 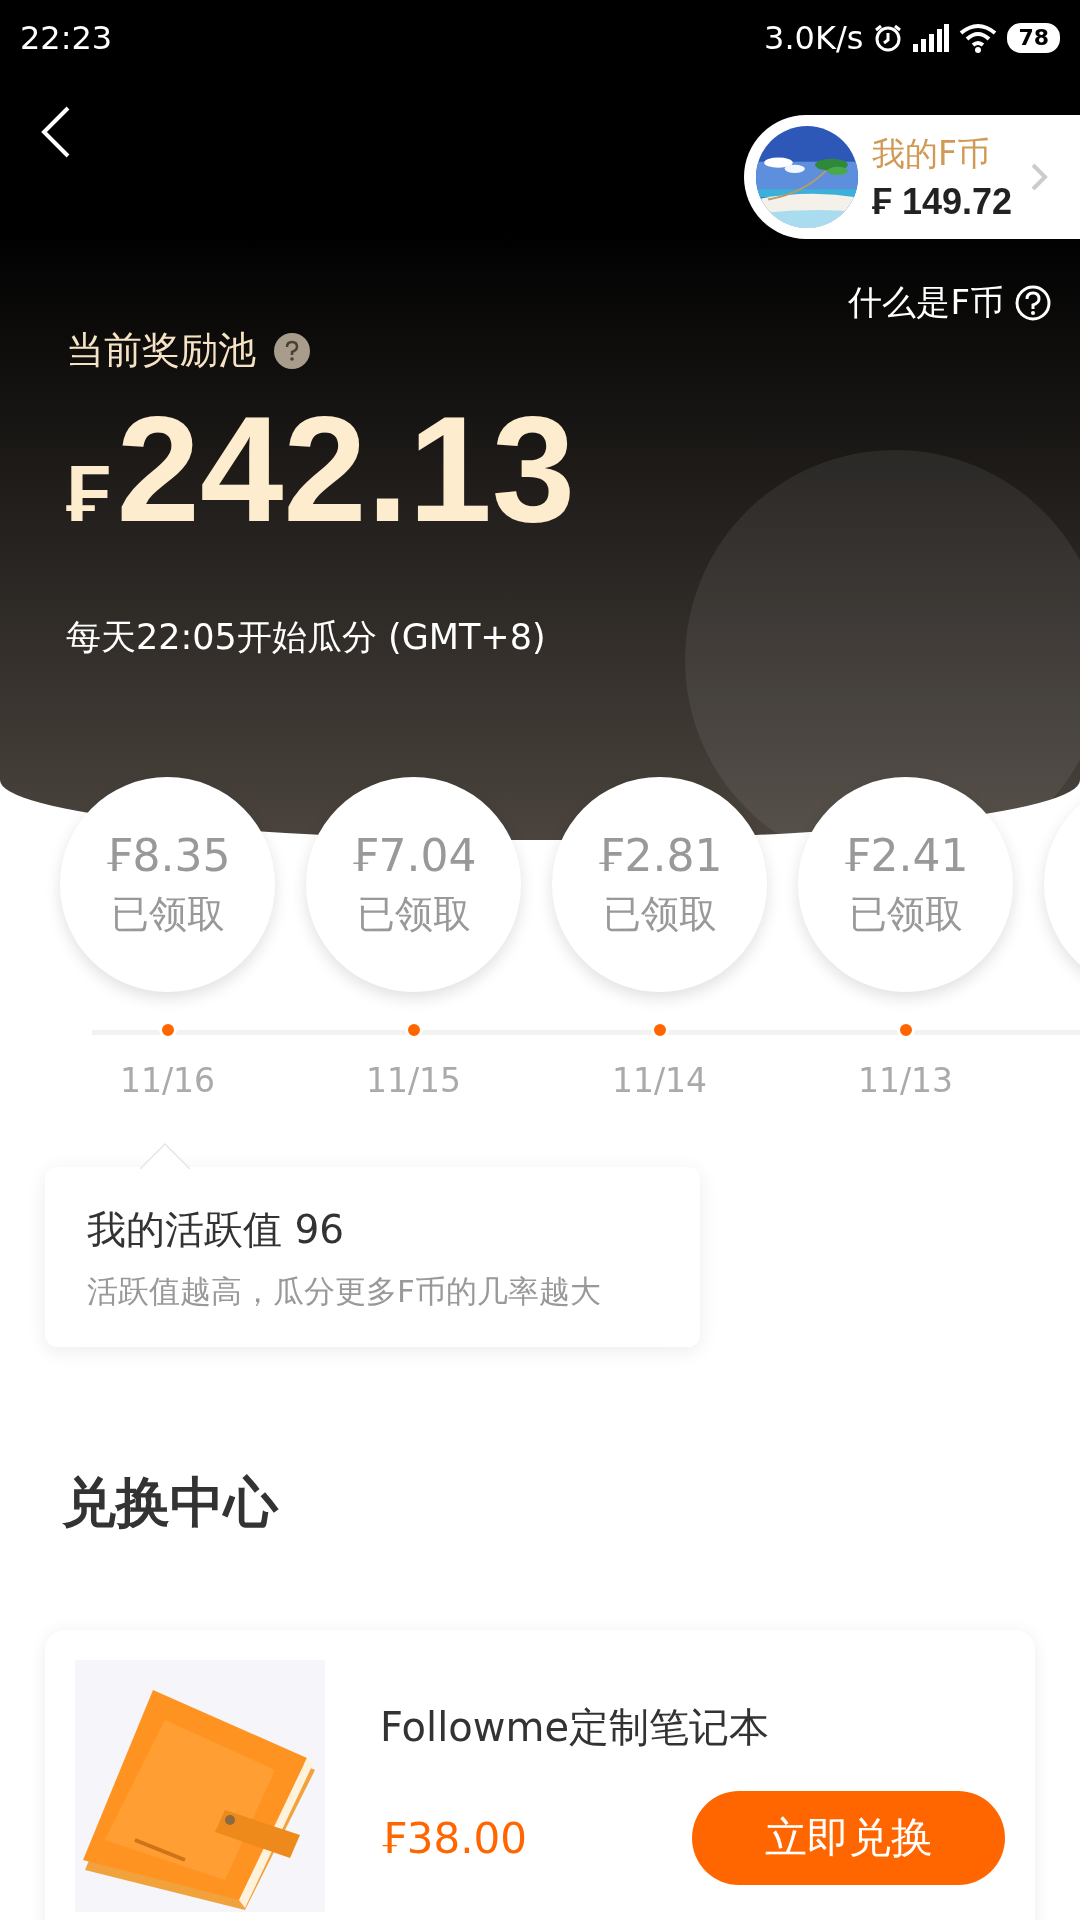 I want to click on reward-date: 11/13, so click(x=905, y=1080).